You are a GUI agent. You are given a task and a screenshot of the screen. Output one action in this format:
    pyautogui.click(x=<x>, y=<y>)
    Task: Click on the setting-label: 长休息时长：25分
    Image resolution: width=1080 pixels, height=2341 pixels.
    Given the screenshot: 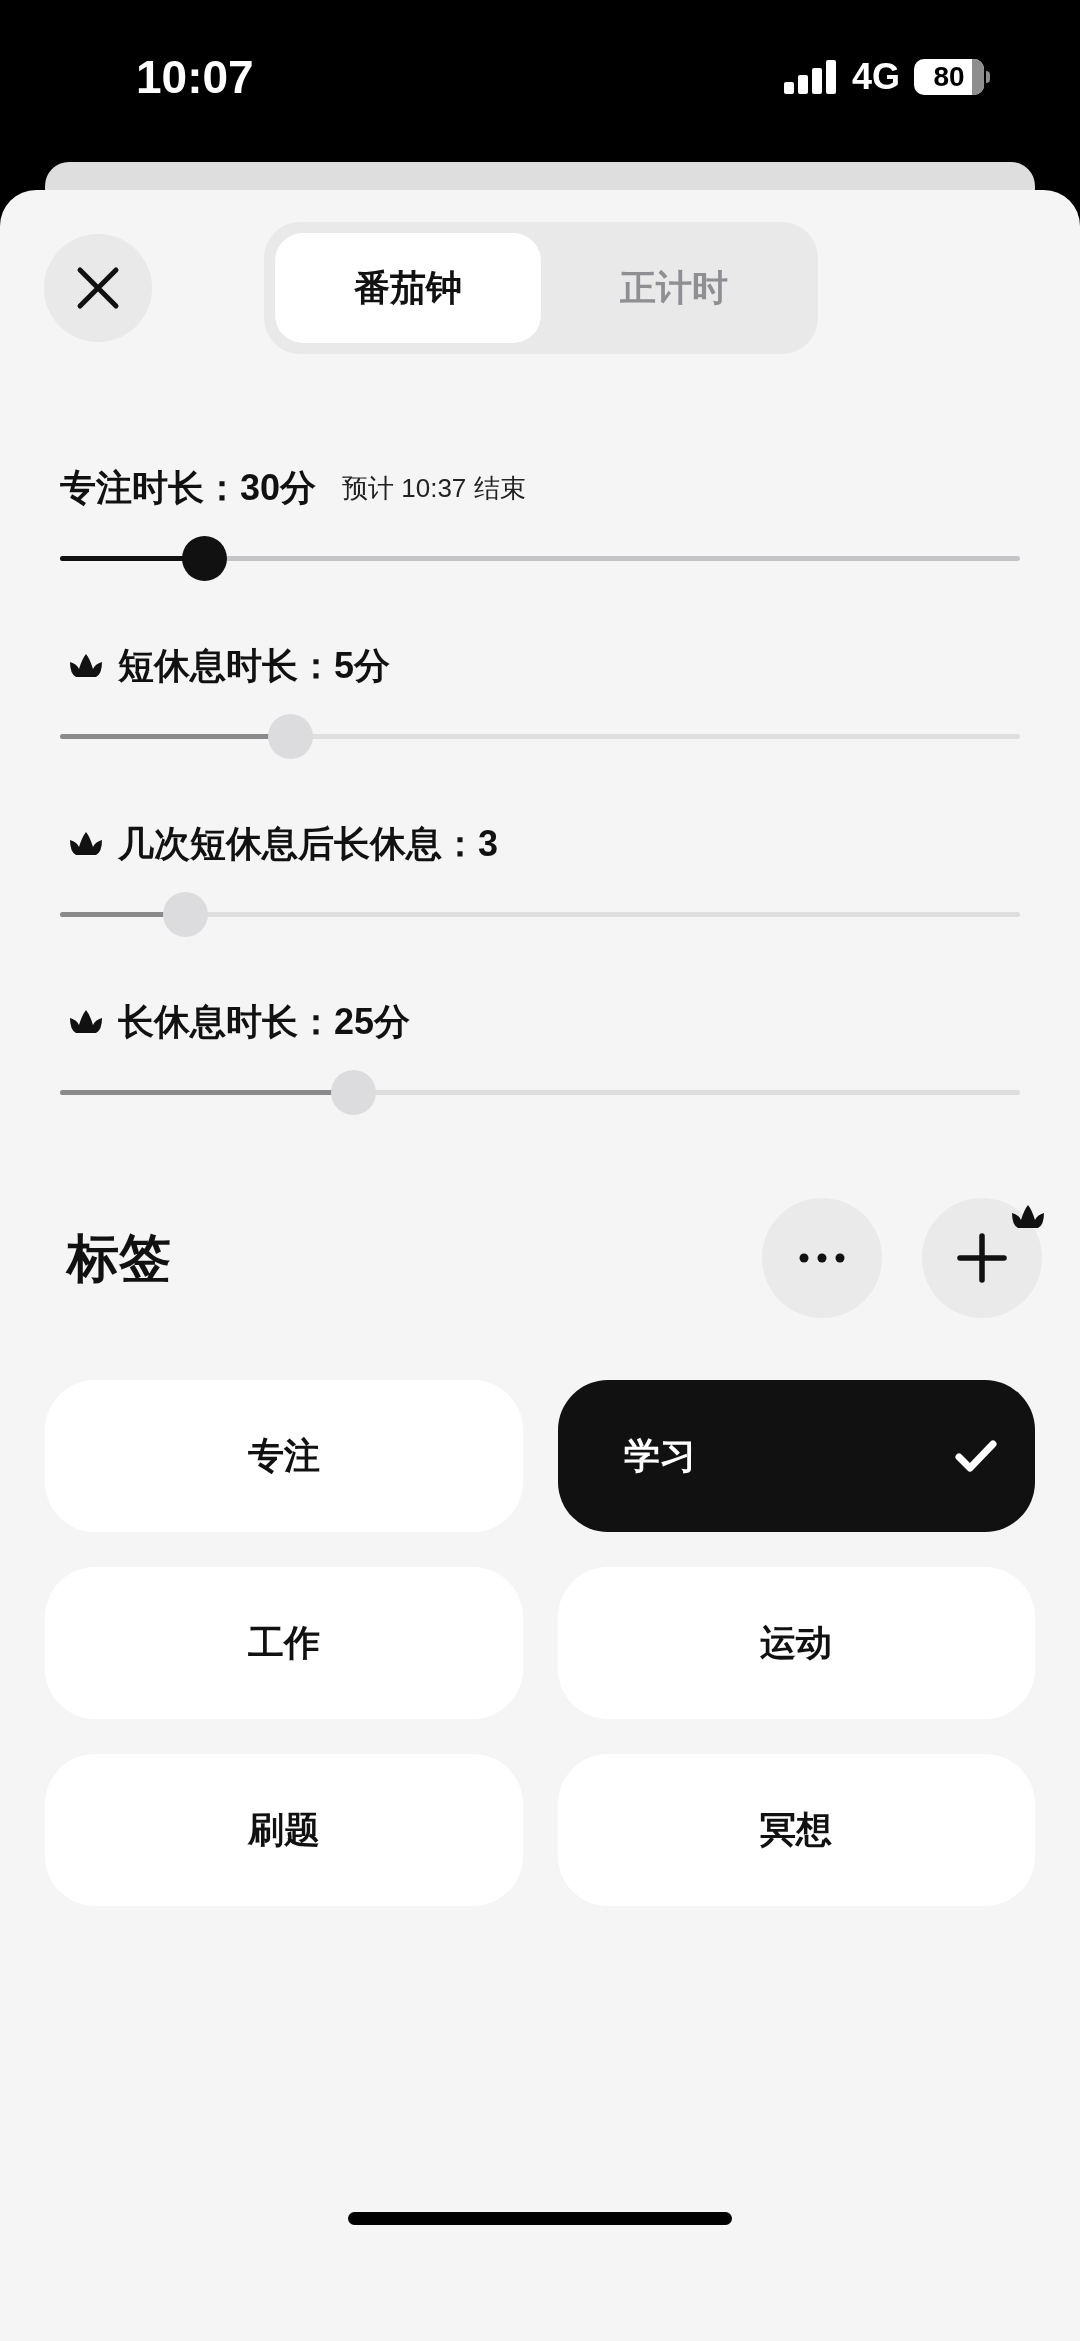 What is the action you would take?
    pyautogui.click(x=264, y=1022)
    